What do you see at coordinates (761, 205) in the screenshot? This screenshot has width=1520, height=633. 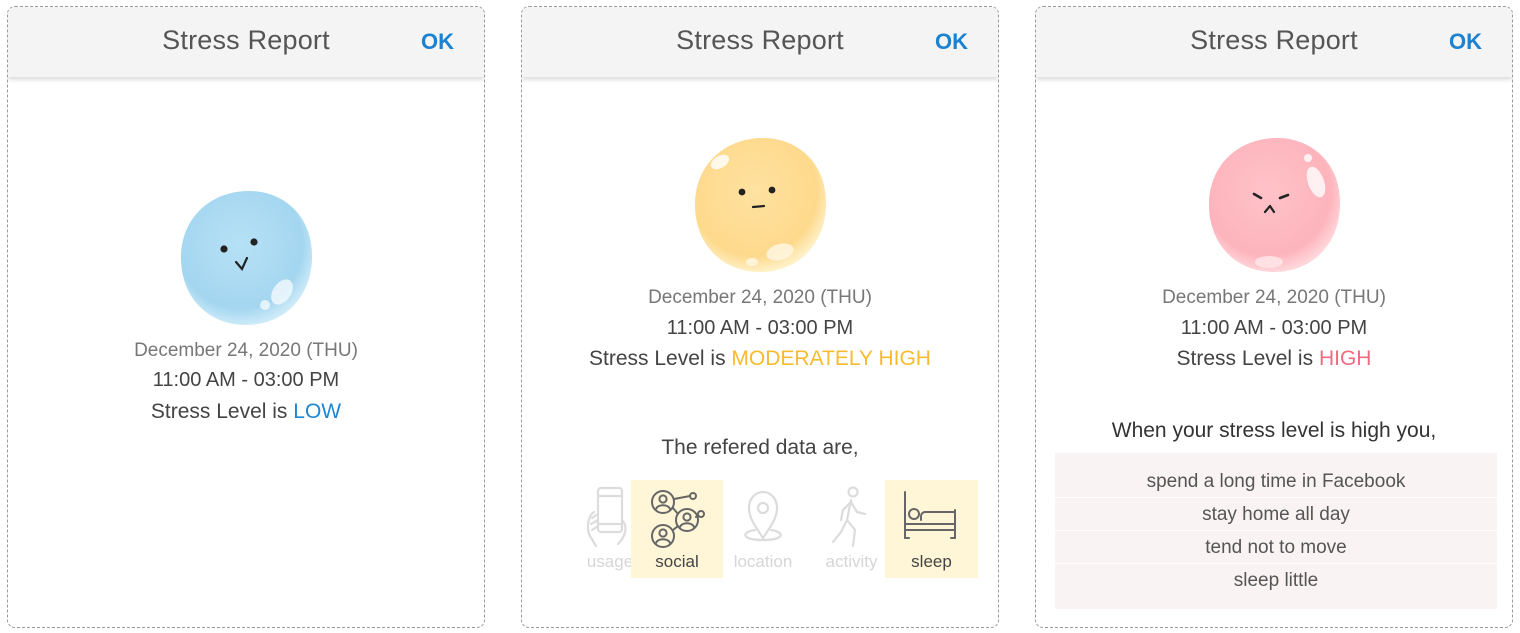 I see `neutral-yellow-blob-icon` at bounding box center [761, 205].